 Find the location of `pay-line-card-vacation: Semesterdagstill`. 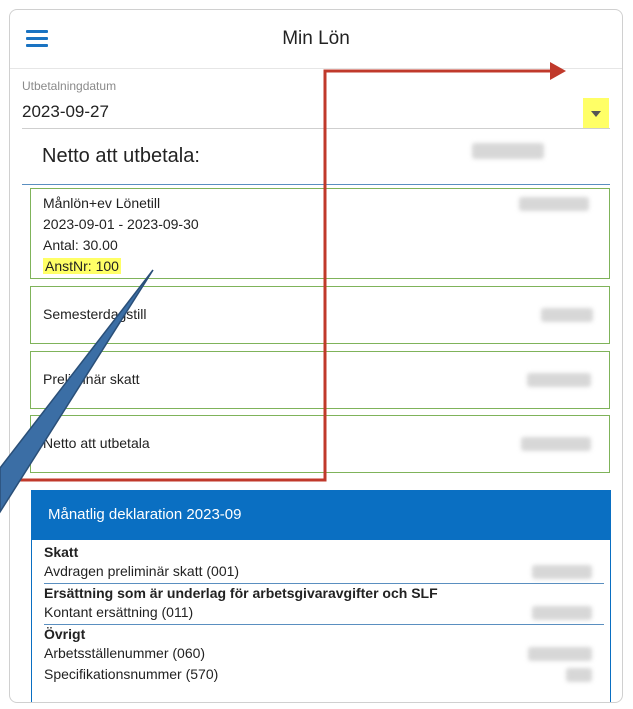

pay-line-card-vacation: Semesterdagstill is located at coordinates (320, 315).